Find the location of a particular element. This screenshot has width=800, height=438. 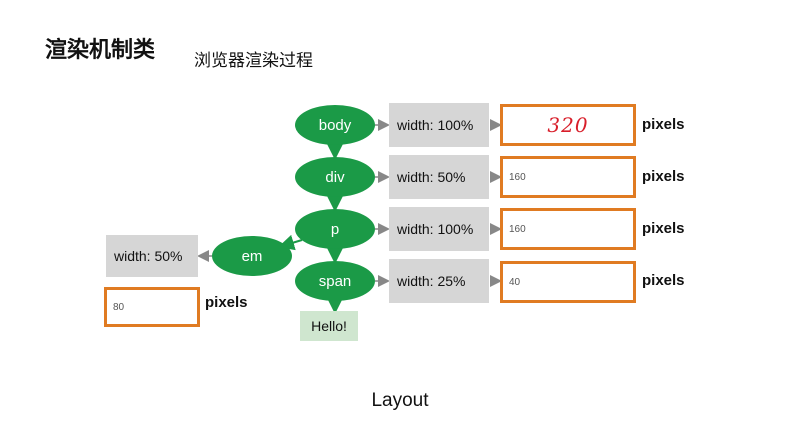

pixels-label-span: pixels is located at coordinates (663, 280).